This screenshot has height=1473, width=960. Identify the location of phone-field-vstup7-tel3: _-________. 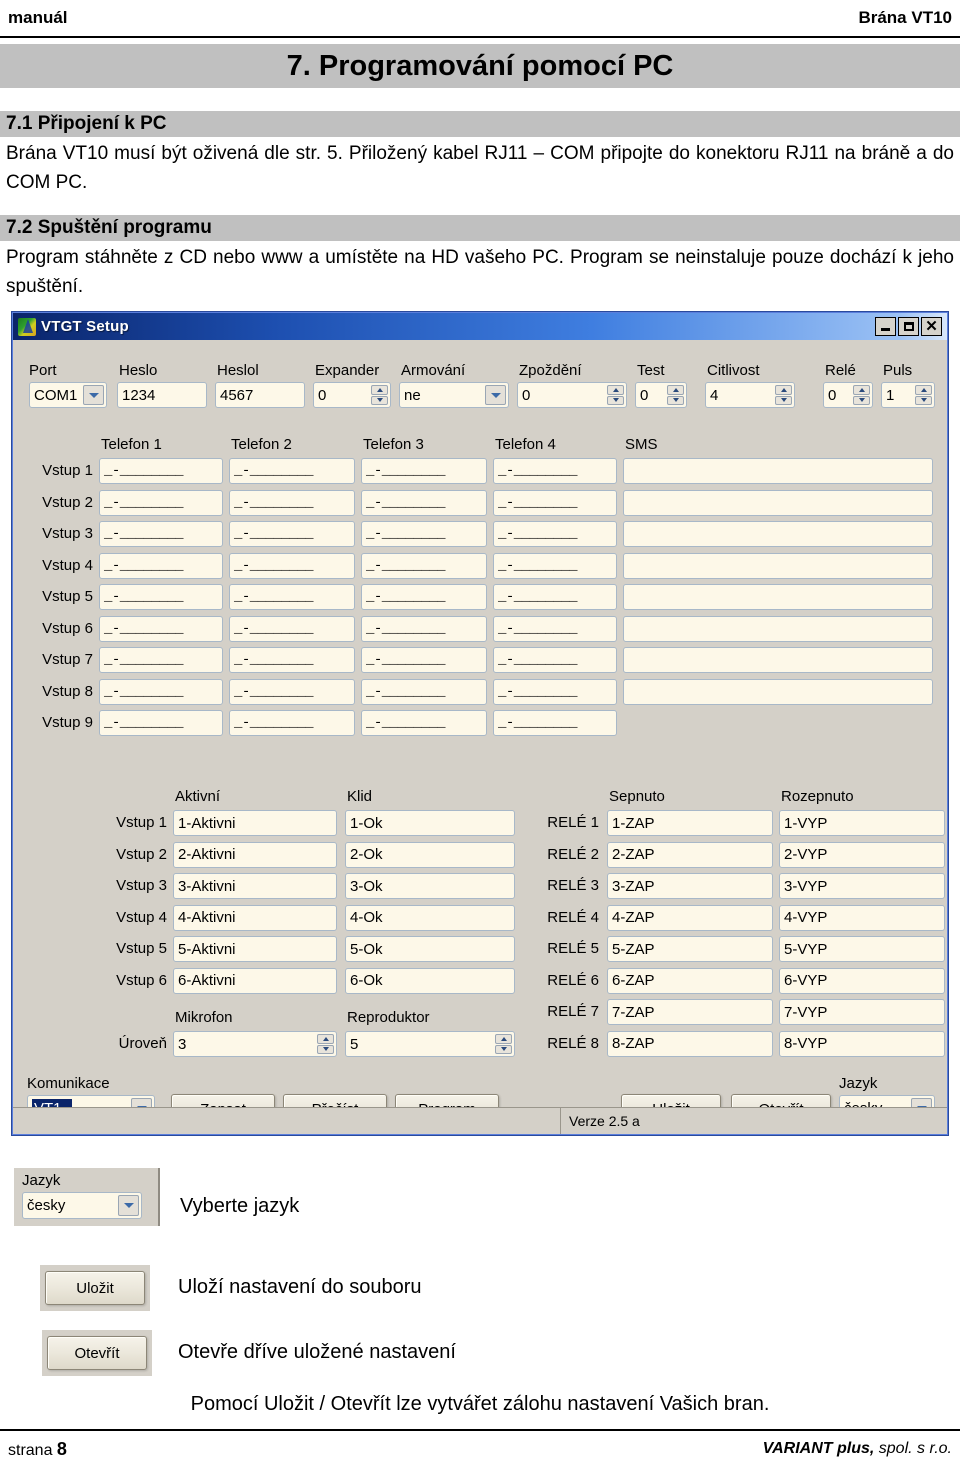
(424, 660).